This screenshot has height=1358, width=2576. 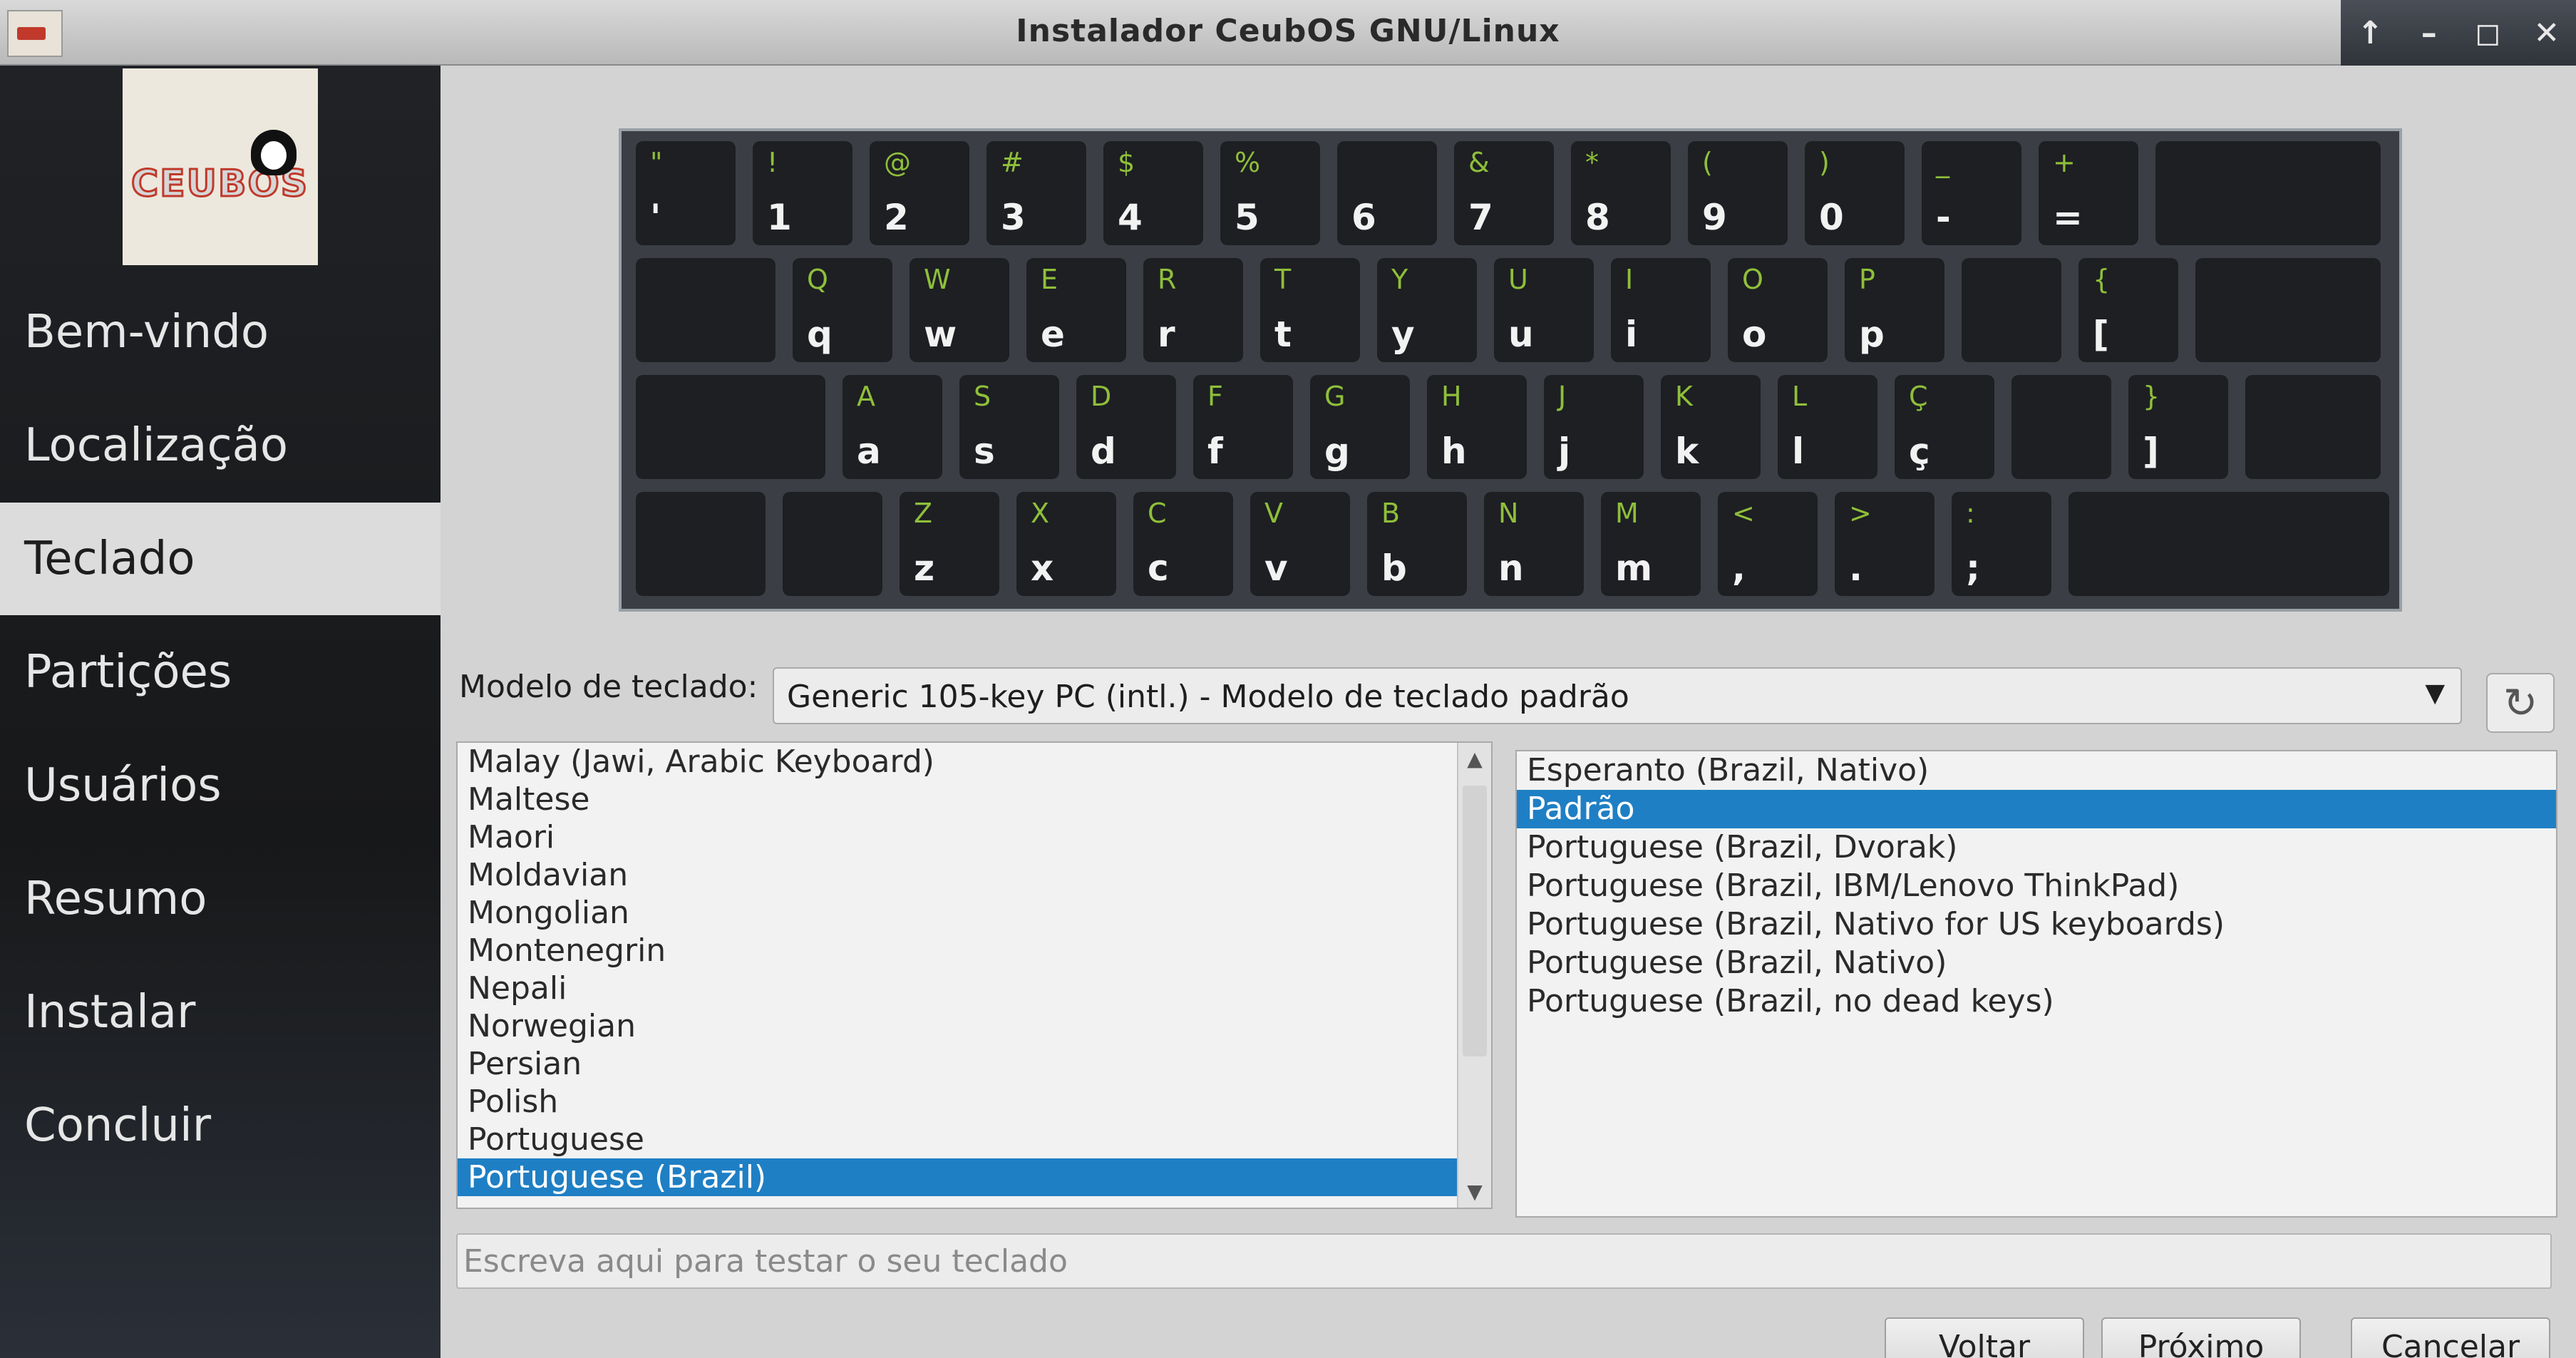 What do you see at coordinates (1363, 217) in the screenshot?
I see `key-main-label: 6` at bounding box center [1363, 217].